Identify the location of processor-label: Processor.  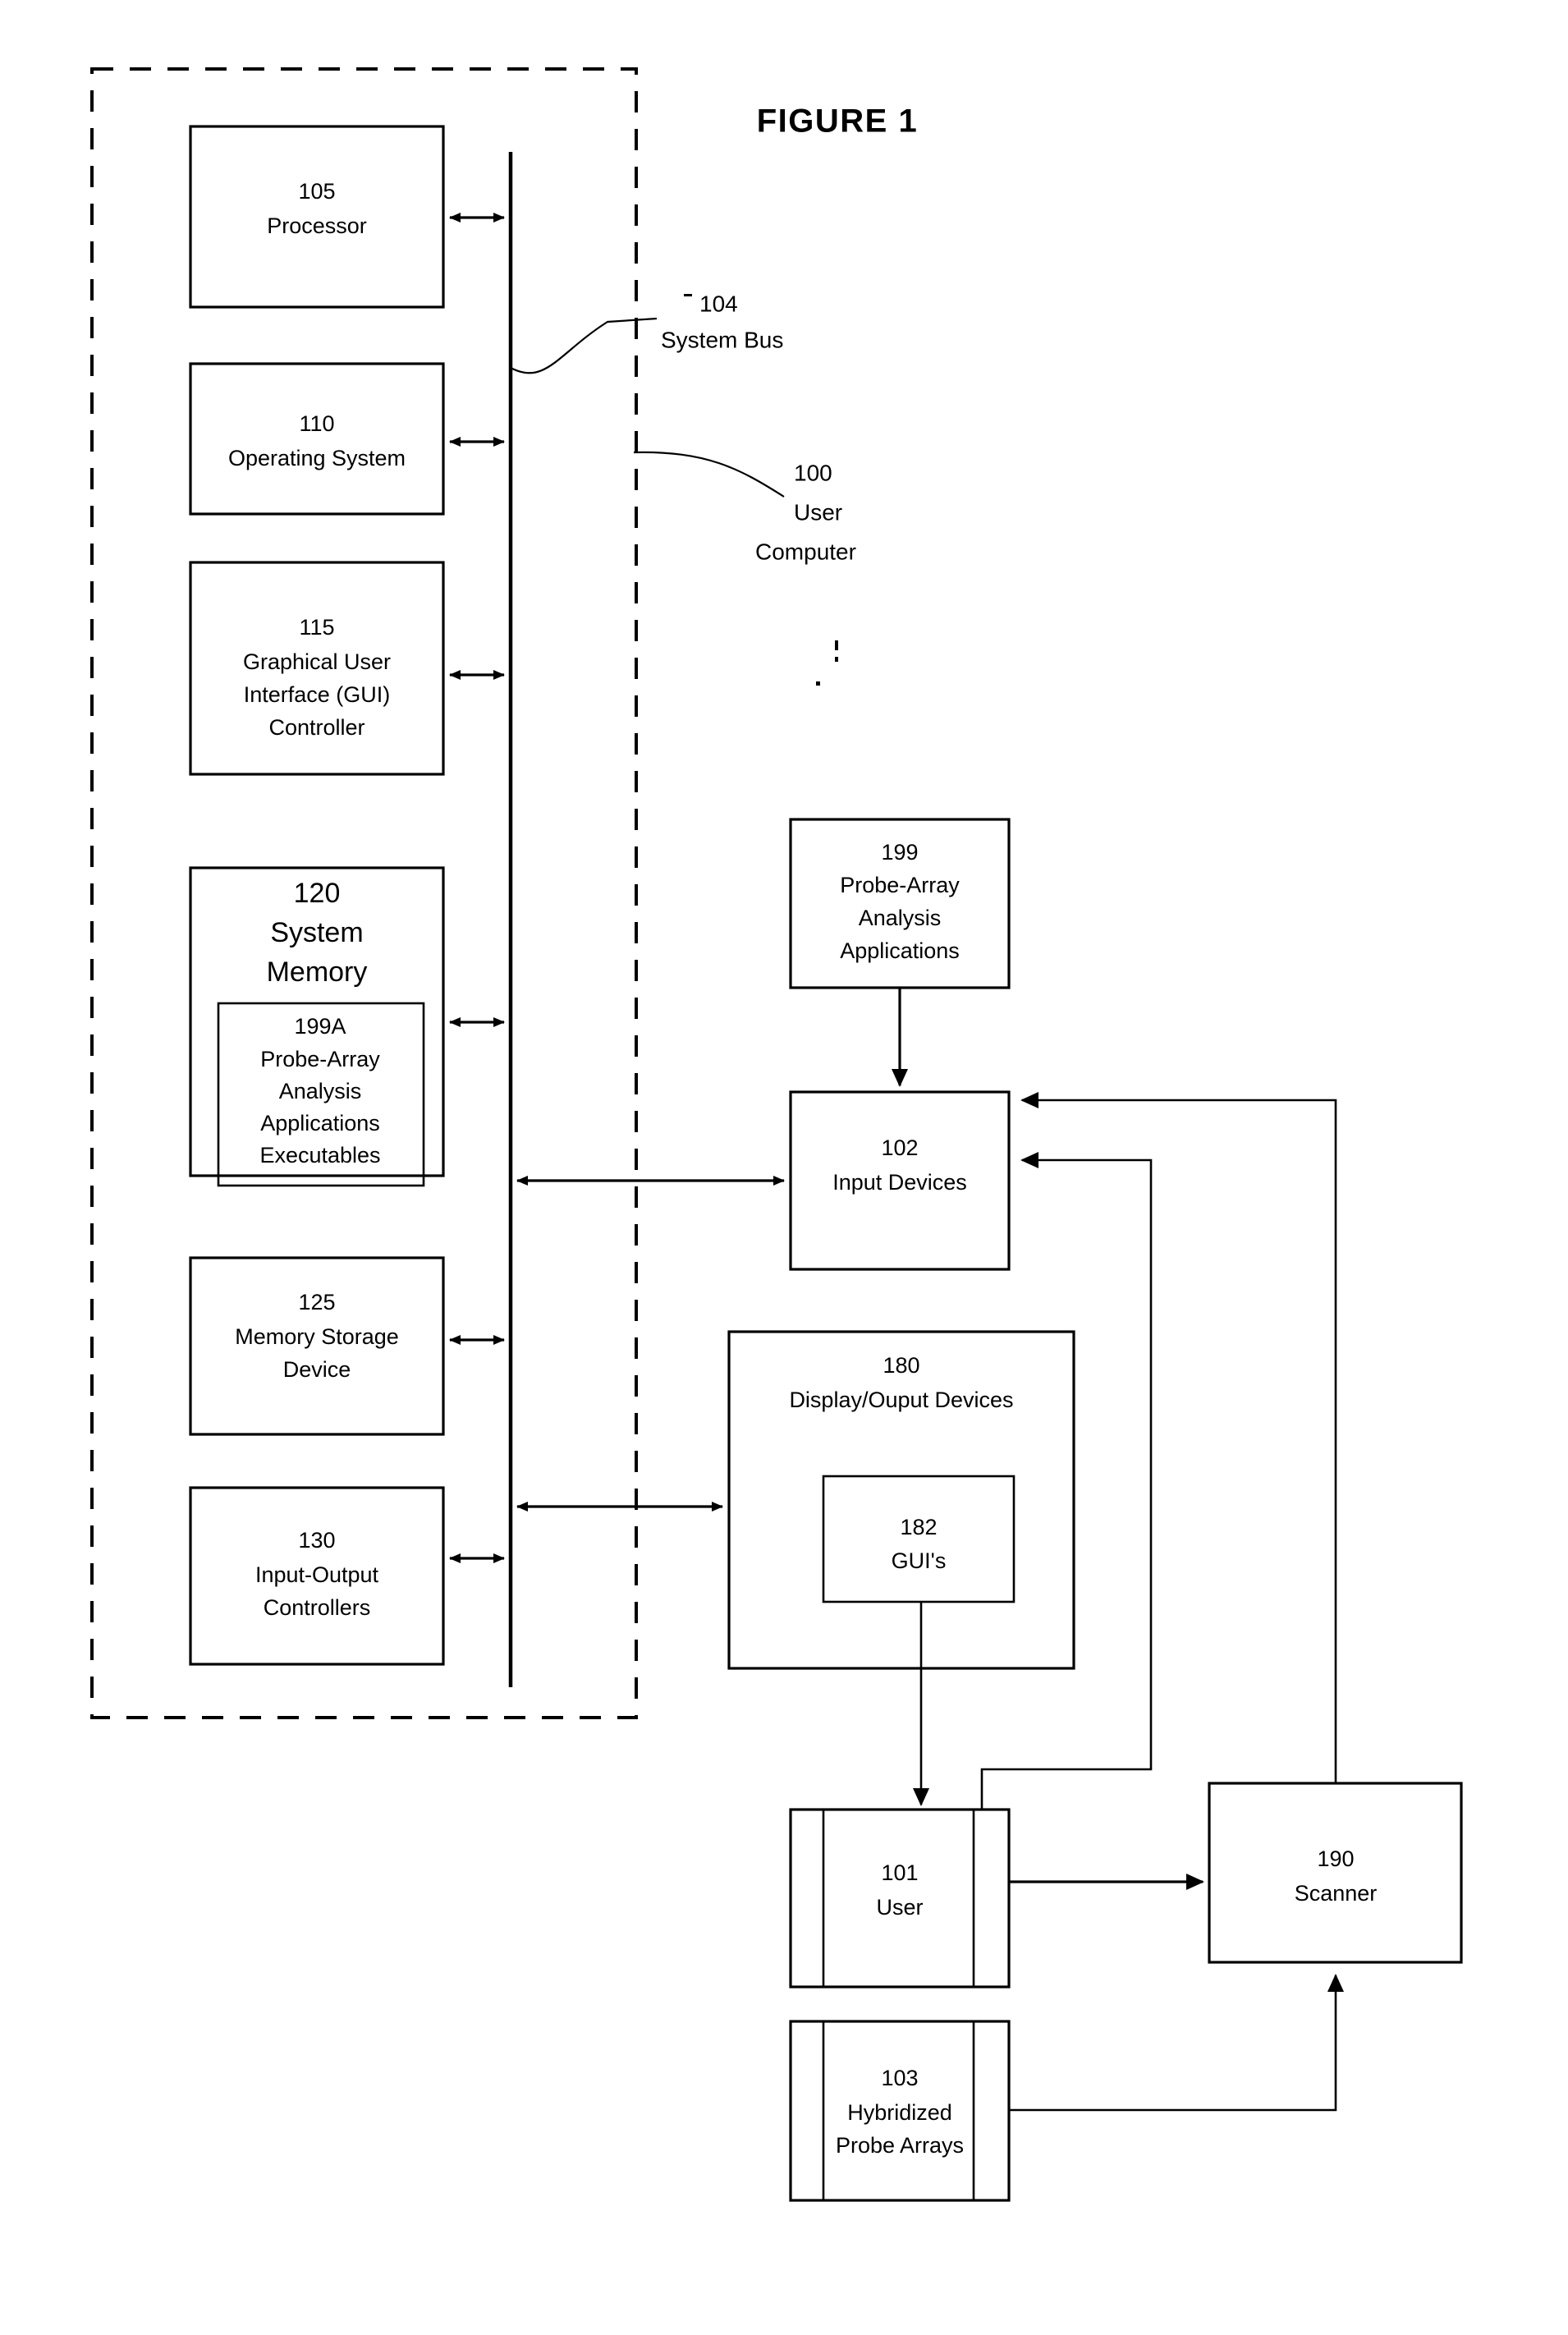
(317, 226).